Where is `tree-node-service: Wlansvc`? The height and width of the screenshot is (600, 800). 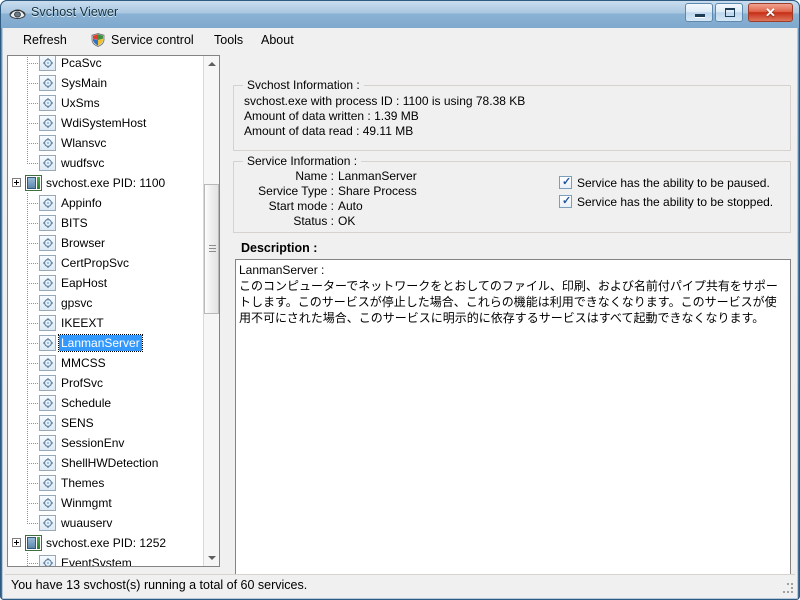
tree-node-service: Wlansvc is located at coordinates (106, 143).